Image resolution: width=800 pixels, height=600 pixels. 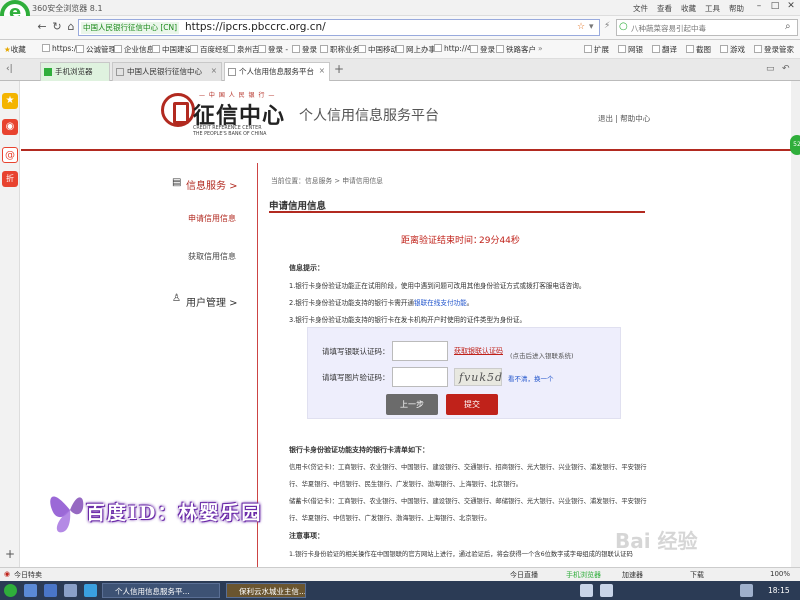 I want to click on bookmark-item: 百度经验, so click(x=210, y=49).